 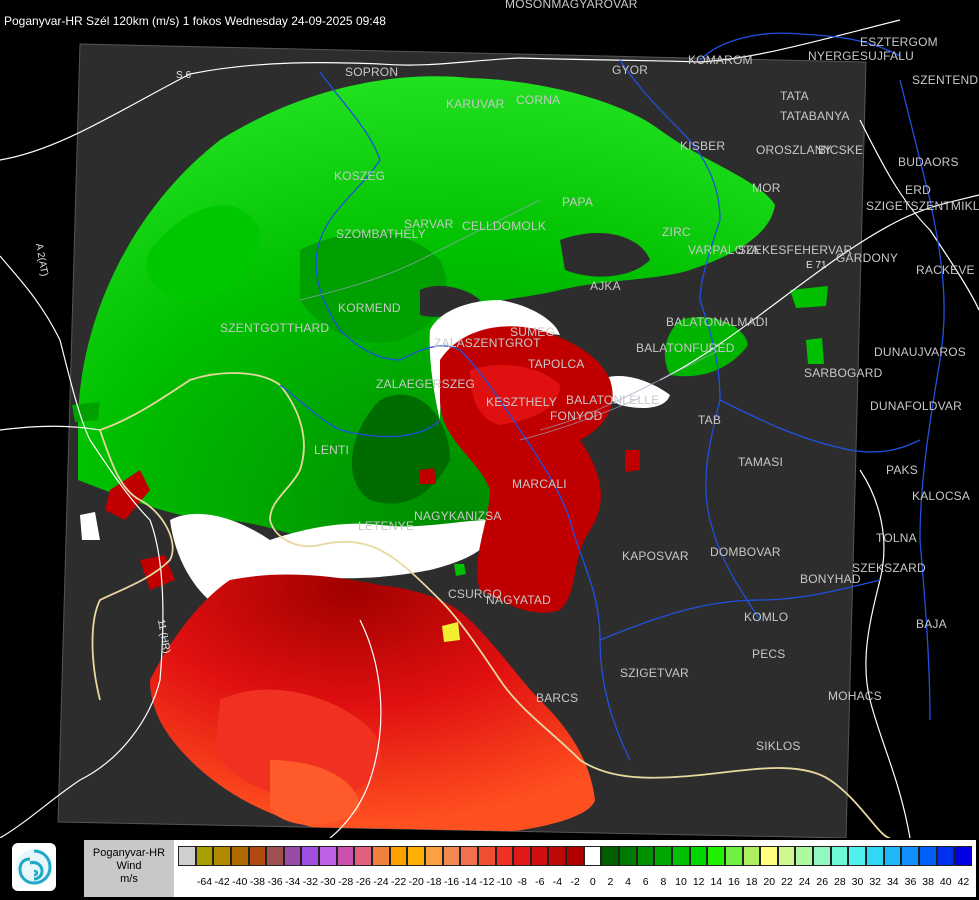 I want to click on legend-product: Wind, so click(x=129, y=866).